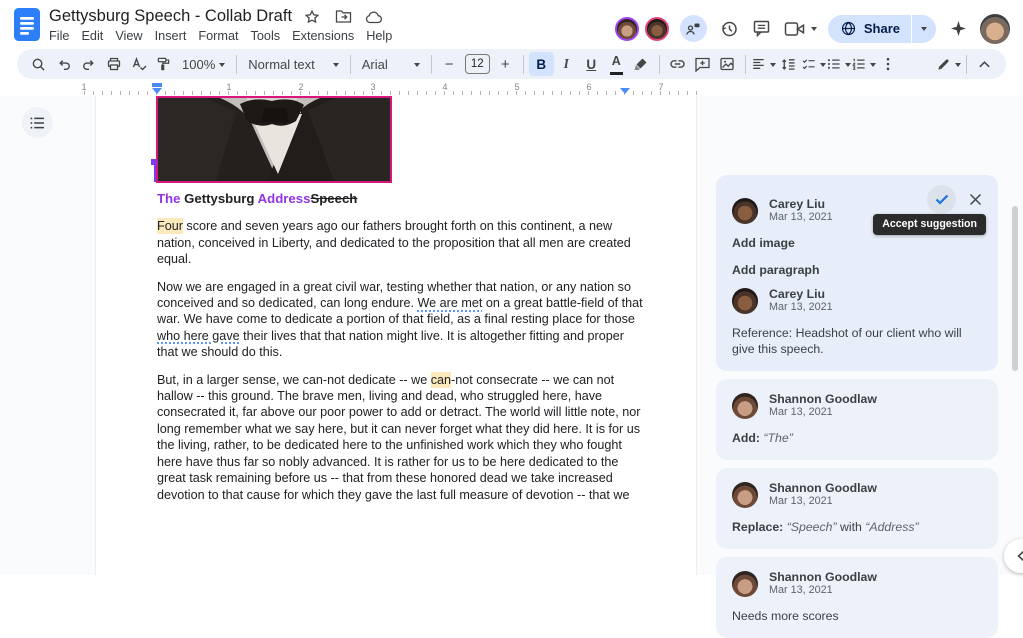 The height and width of the screenshot is (638, 1023). What do you see at coordinates (379, 36) in the screenshot?
I see `menu-help: Help` at bounding box center [379, 36].